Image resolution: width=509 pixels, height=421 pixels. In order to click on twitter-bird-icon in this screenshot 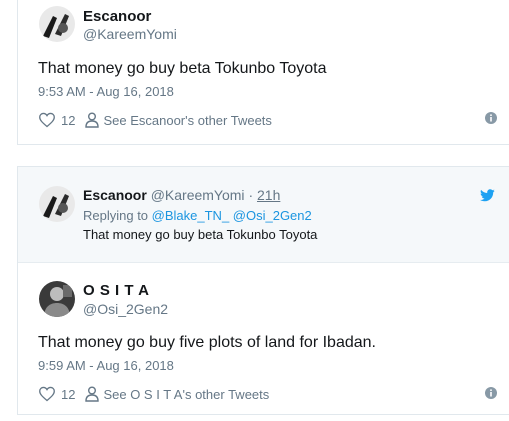, I will do `click(487, 195)`.